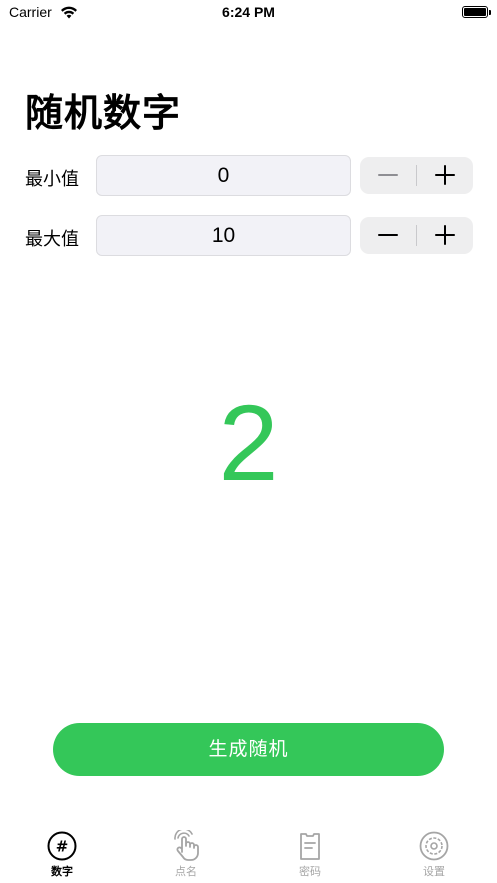 This screenshot has height=883, width=497. I want to click on tab-roll-call: 点名, so click(186, 852).